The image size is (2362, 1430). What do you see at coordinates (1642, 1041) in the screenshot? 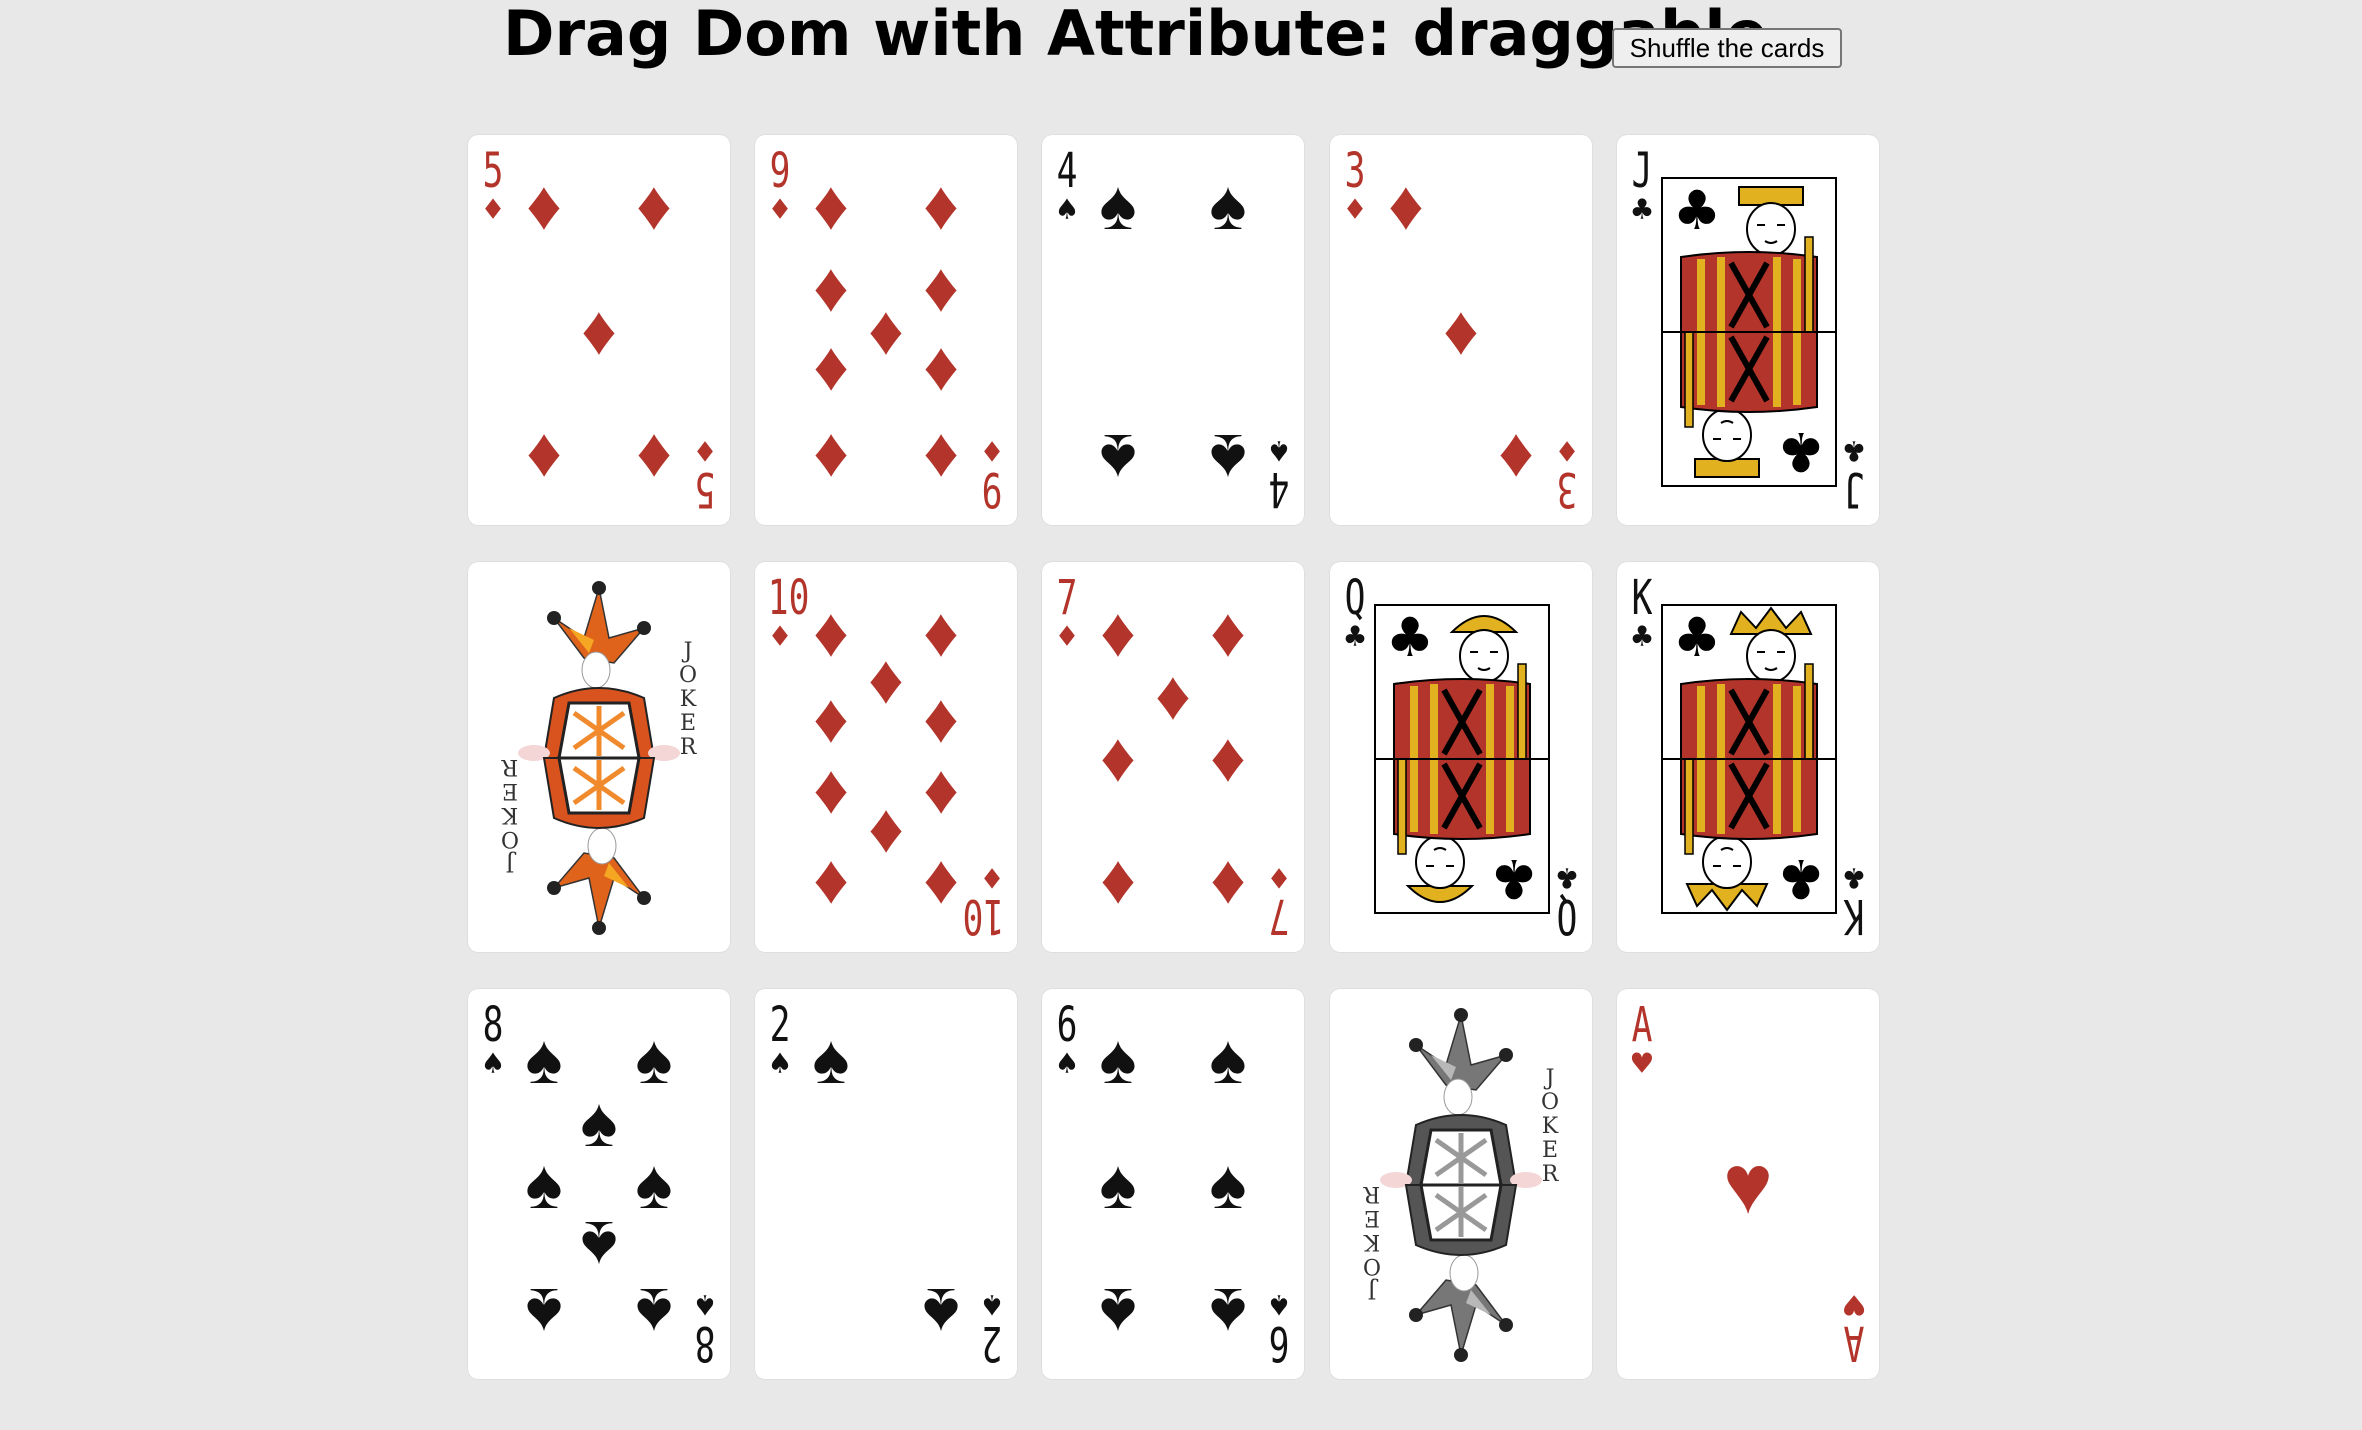
I see `card-corner-tl: A ♥` at bounding box center [1642, 1041].